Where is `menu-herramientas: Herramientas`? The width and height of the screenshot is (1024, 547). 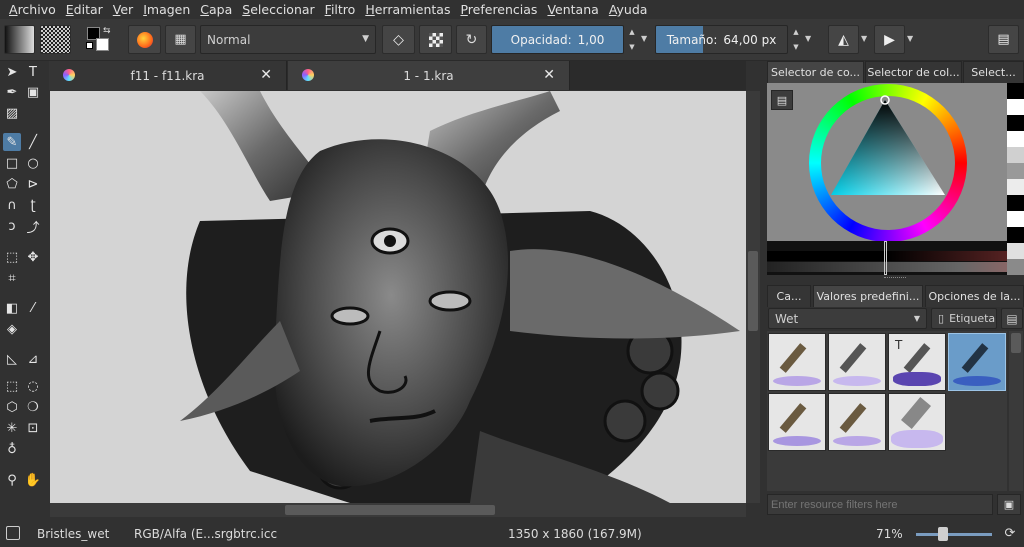
menu-herramientas: Herramientas is located at coordinates (407, 9).